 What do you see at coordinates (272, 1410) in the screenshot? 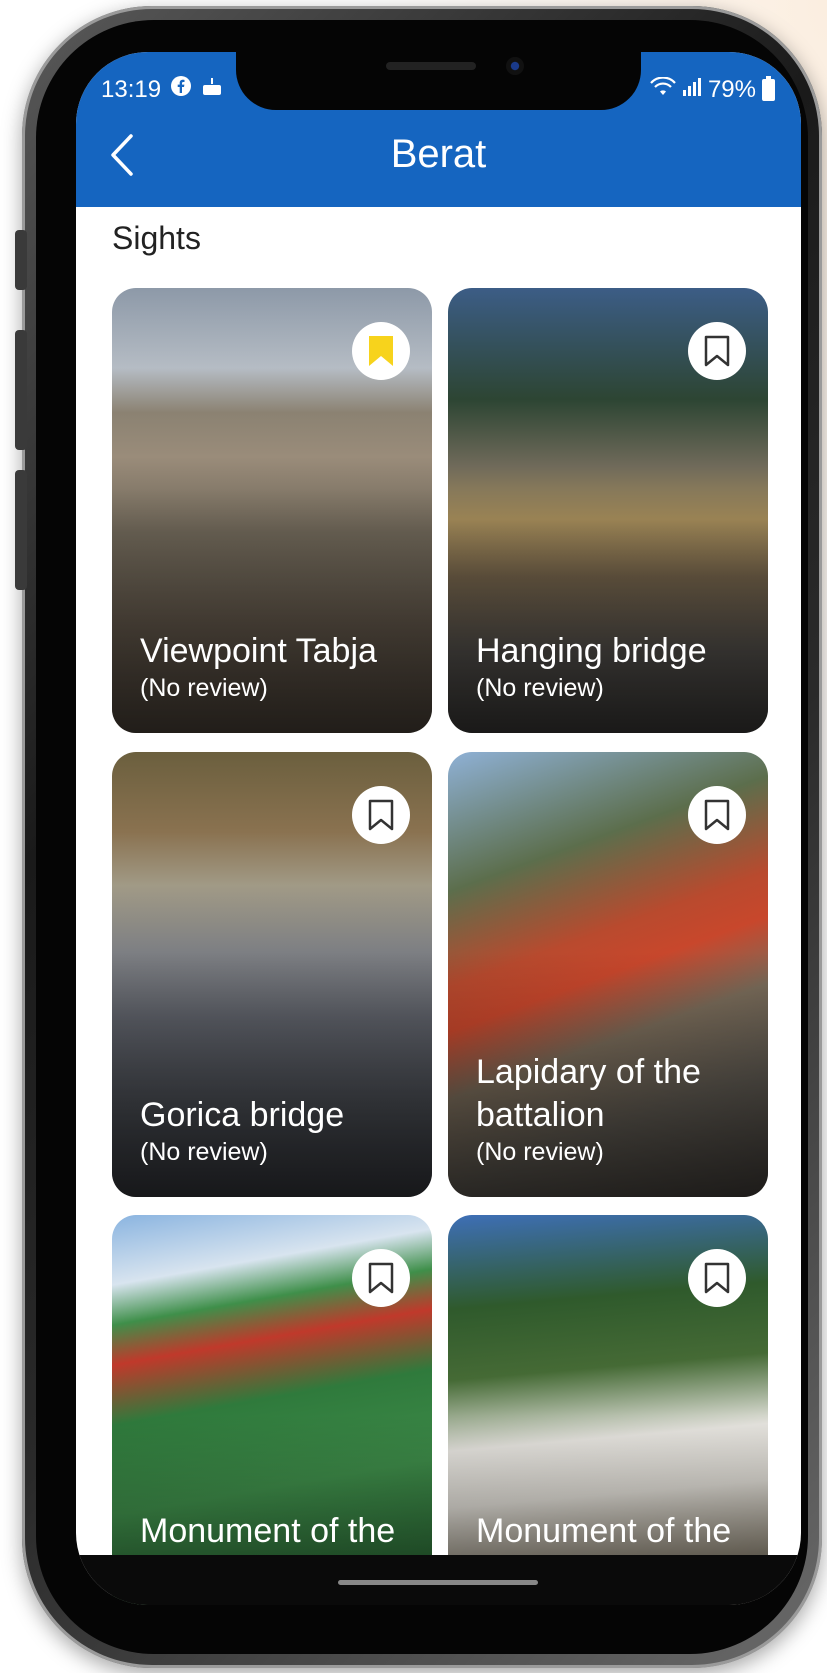
I see `sight-card: Monument of the liberation of` at bounding box center [272, 1410].